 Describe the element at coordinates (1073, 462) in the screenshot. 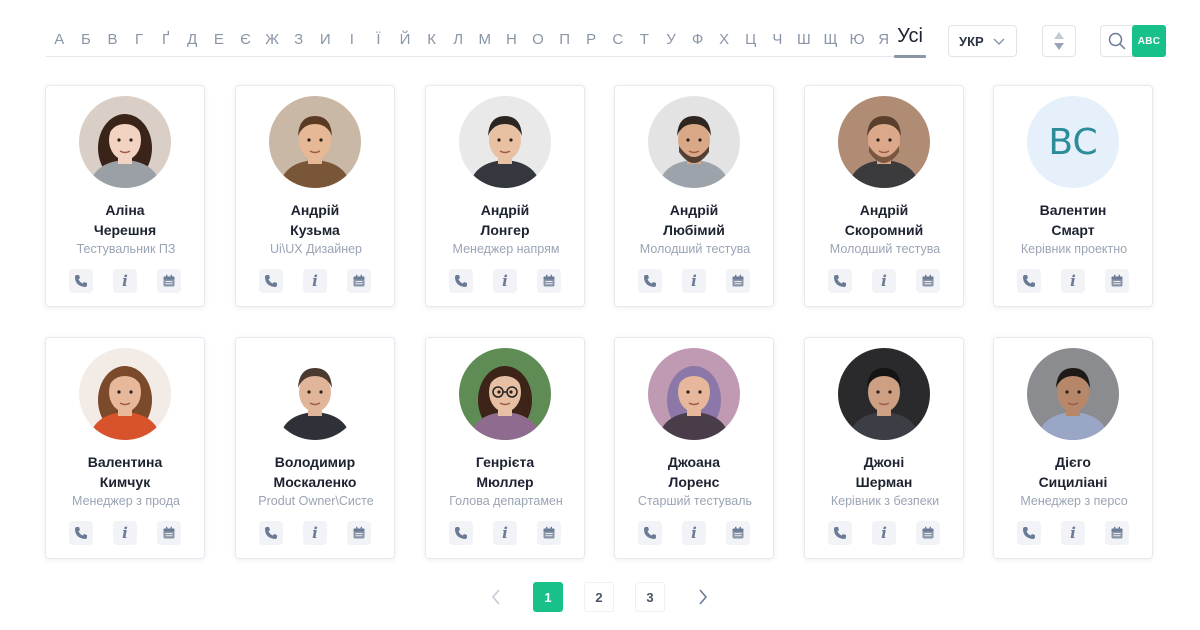

I see `first-name: Дієго` at that location.